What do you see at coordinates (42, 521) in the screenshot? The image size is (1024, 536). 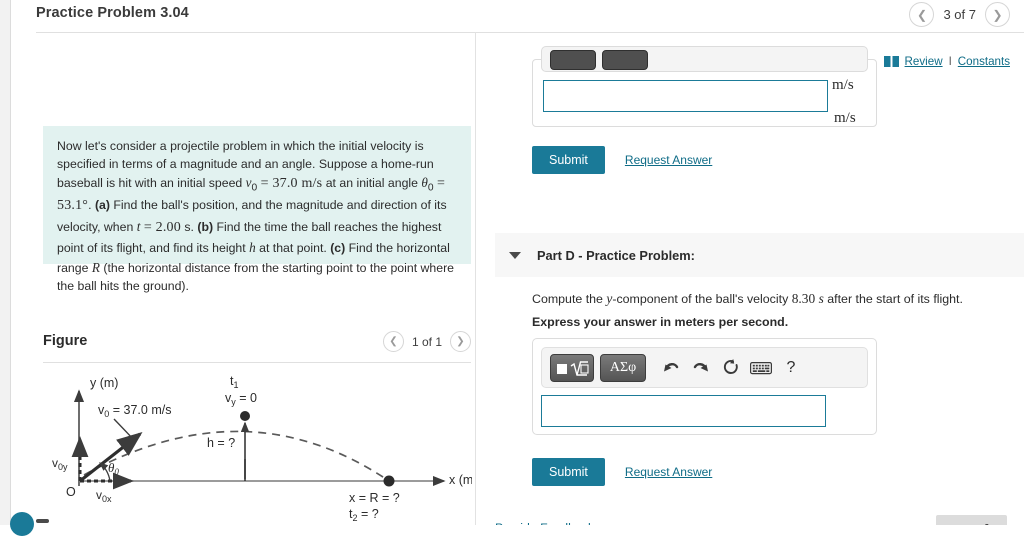 I see `chat-bubble-tail` at bounding box center [42, 521].